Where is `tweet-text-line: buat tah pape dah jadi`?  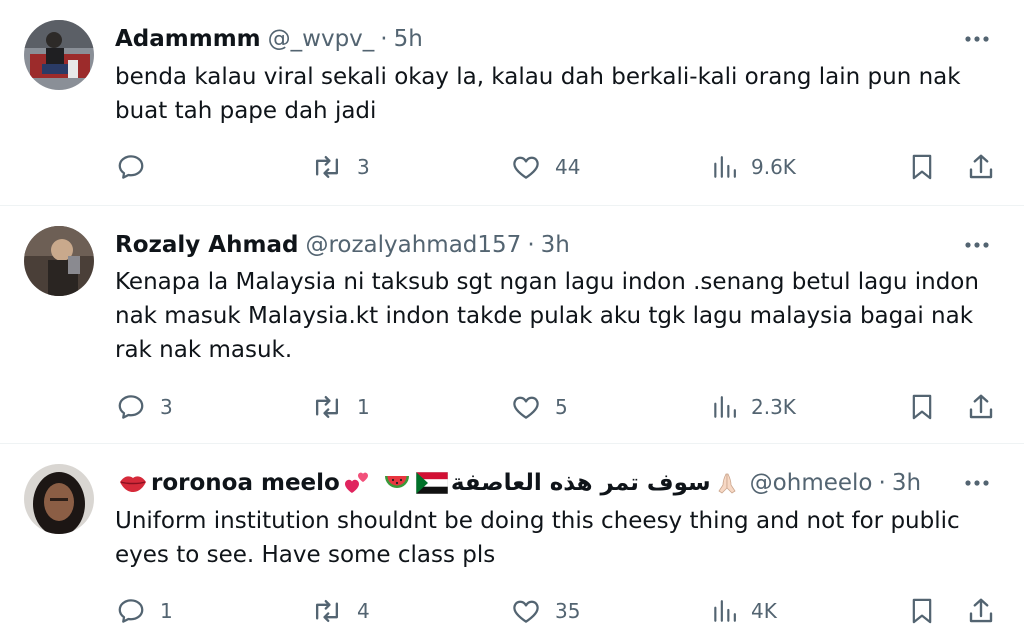 tweet-text-line: buat tah pape dah jadi is located at coordinates (246, 111).